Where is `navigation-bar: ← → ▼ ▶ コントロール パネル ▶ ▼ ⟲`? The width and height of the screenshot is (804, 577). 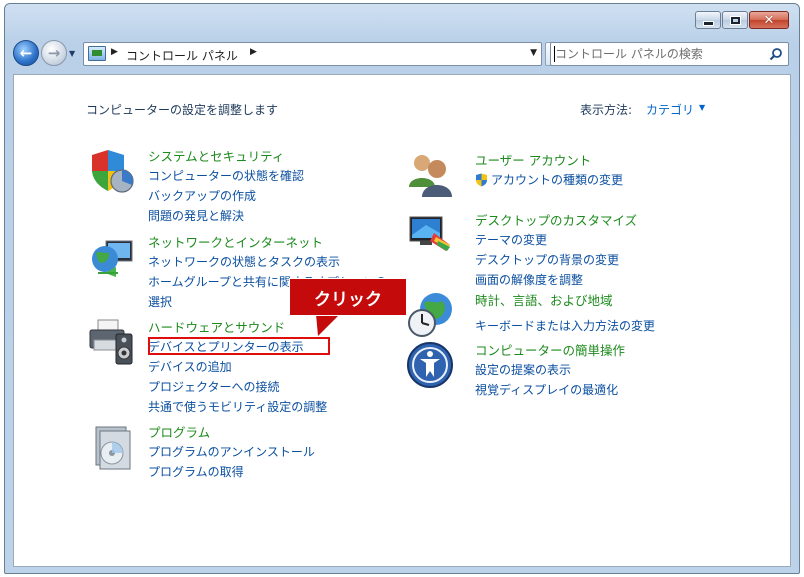 navigation-bar: ← → ▼ ▶ コントロール パネル ▶ ▼ ⟲ is located at coordinates (402, 54).